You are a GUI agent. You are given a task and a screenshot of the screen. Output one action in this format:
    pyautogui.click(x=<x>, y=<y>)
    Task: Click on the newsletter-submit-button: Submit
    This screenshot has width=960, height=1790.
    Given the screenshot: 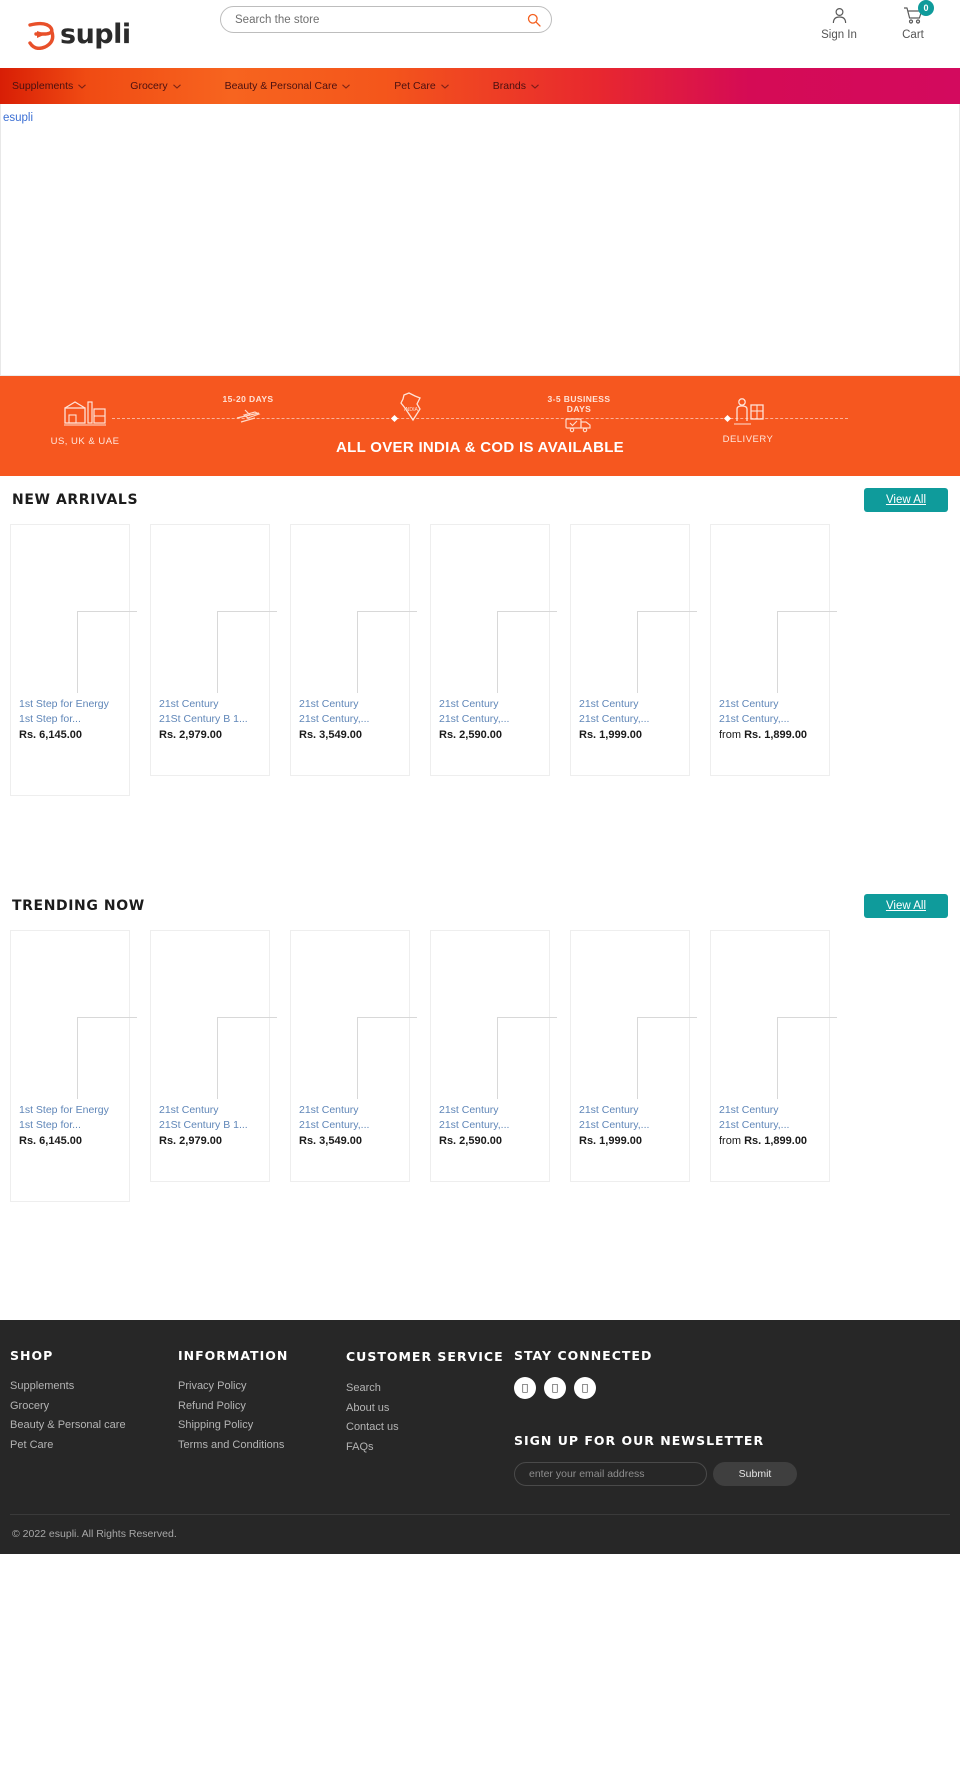 What is the action you would take?
    pyautogui.click(x=755, y=1474)
    